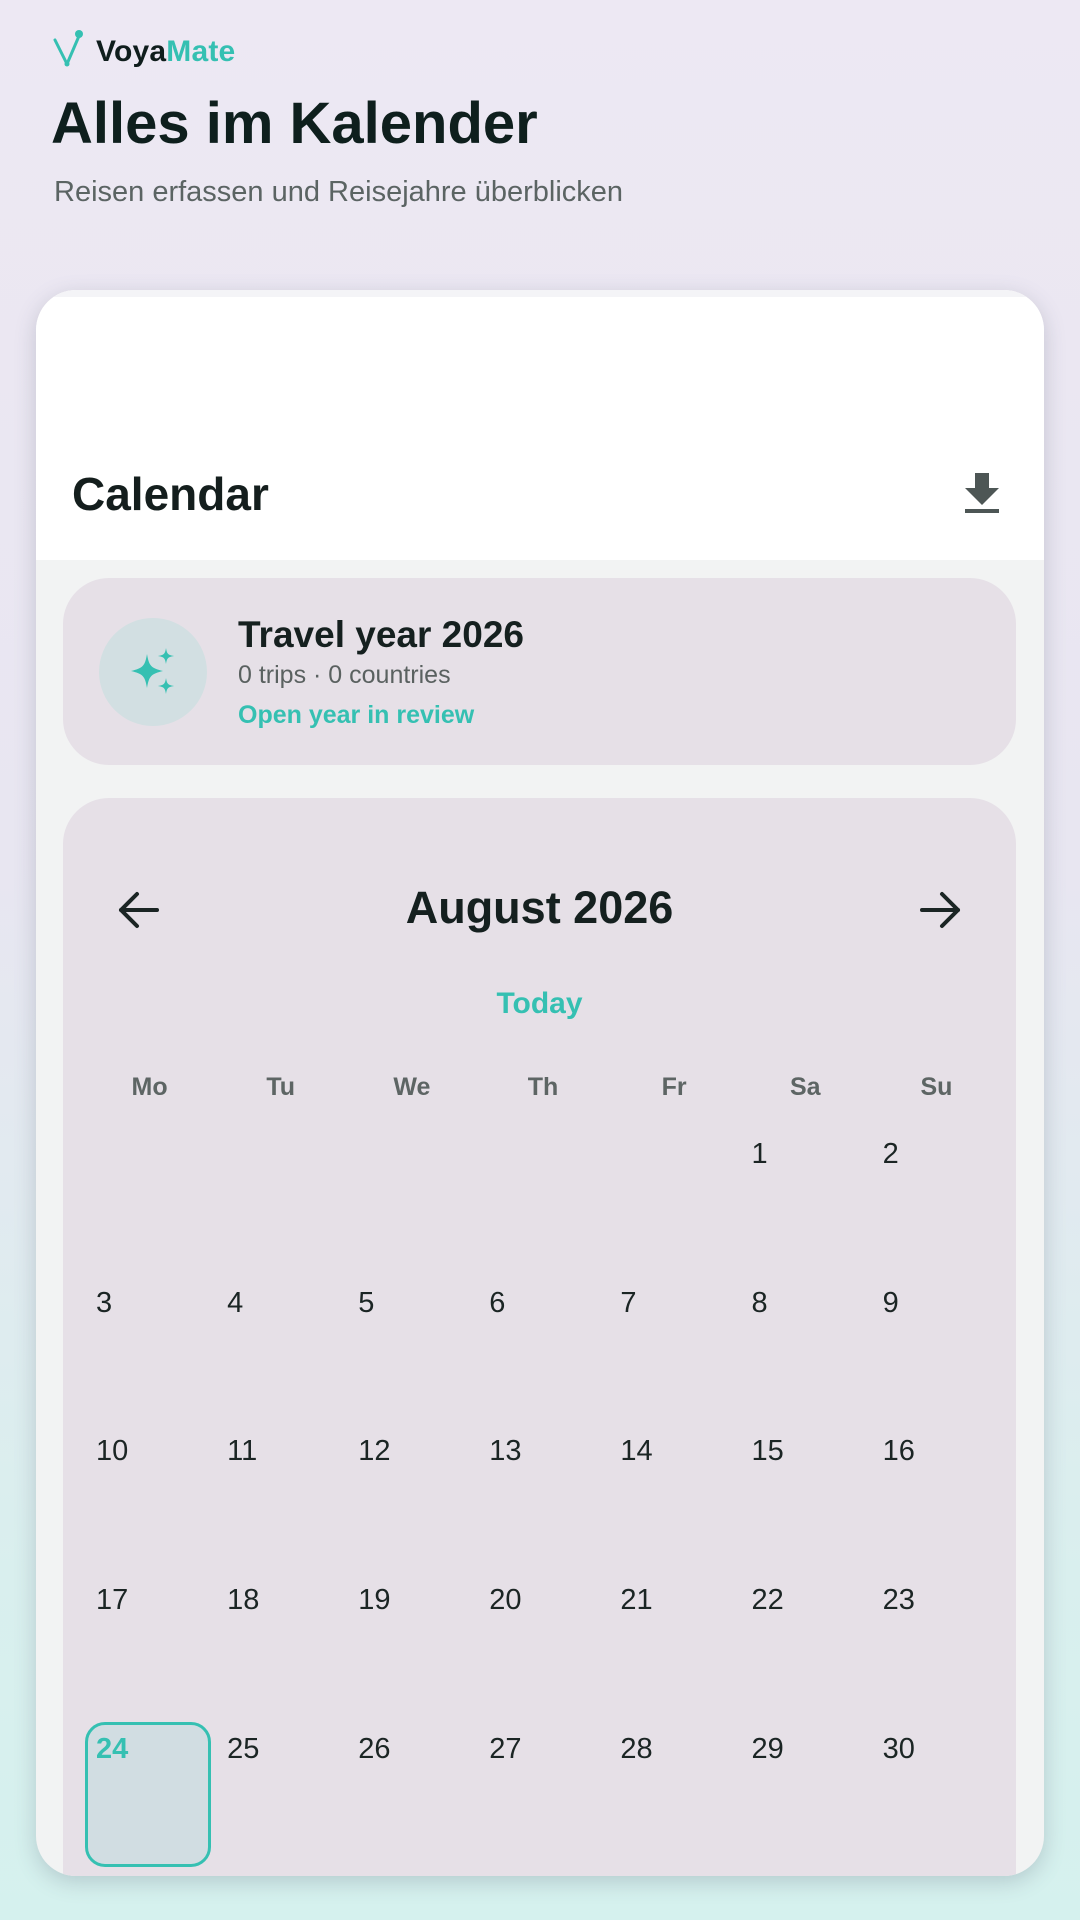 This screenshot has height=1920, width=1080. Describe the element at coordinates (936, 1087) in the screenshot. I see `weekday-label: Su` at that location.